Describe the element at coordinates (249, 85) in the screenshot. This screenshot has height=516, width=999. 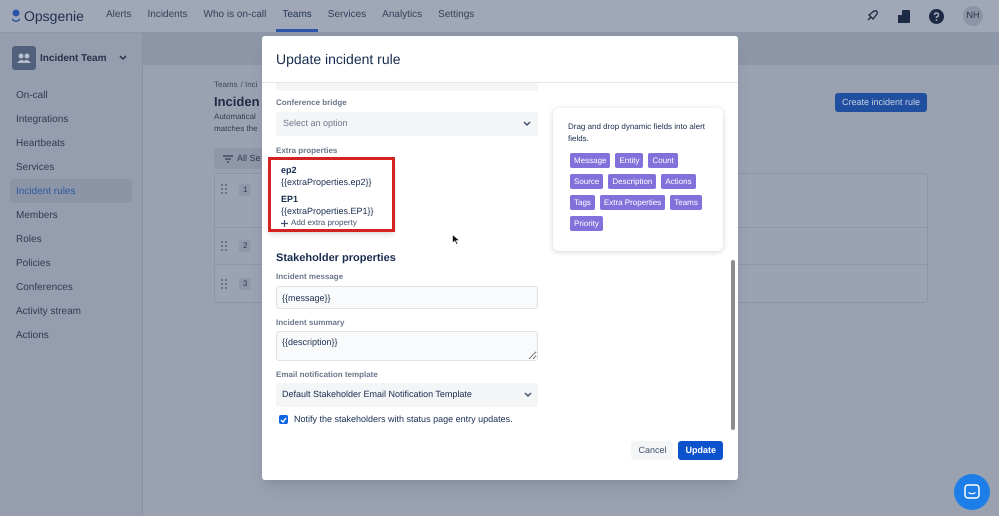
I see `breadcrumb-link: / Inci` at that location.